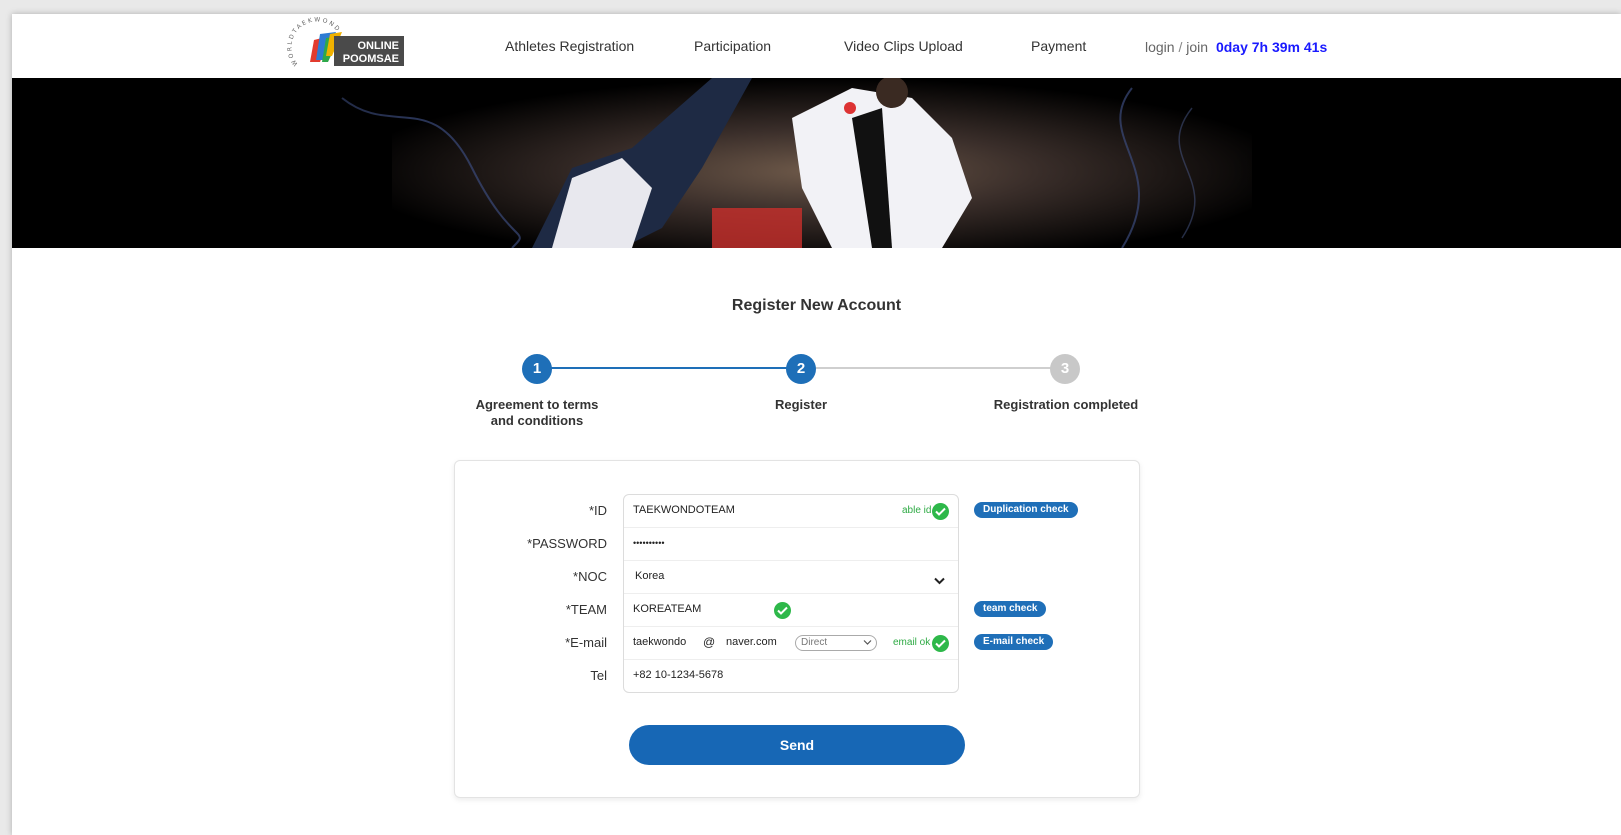 The width and height of the screenshot is (1621, 835). I want to click on id-status-text: able id, so click(917, 510).